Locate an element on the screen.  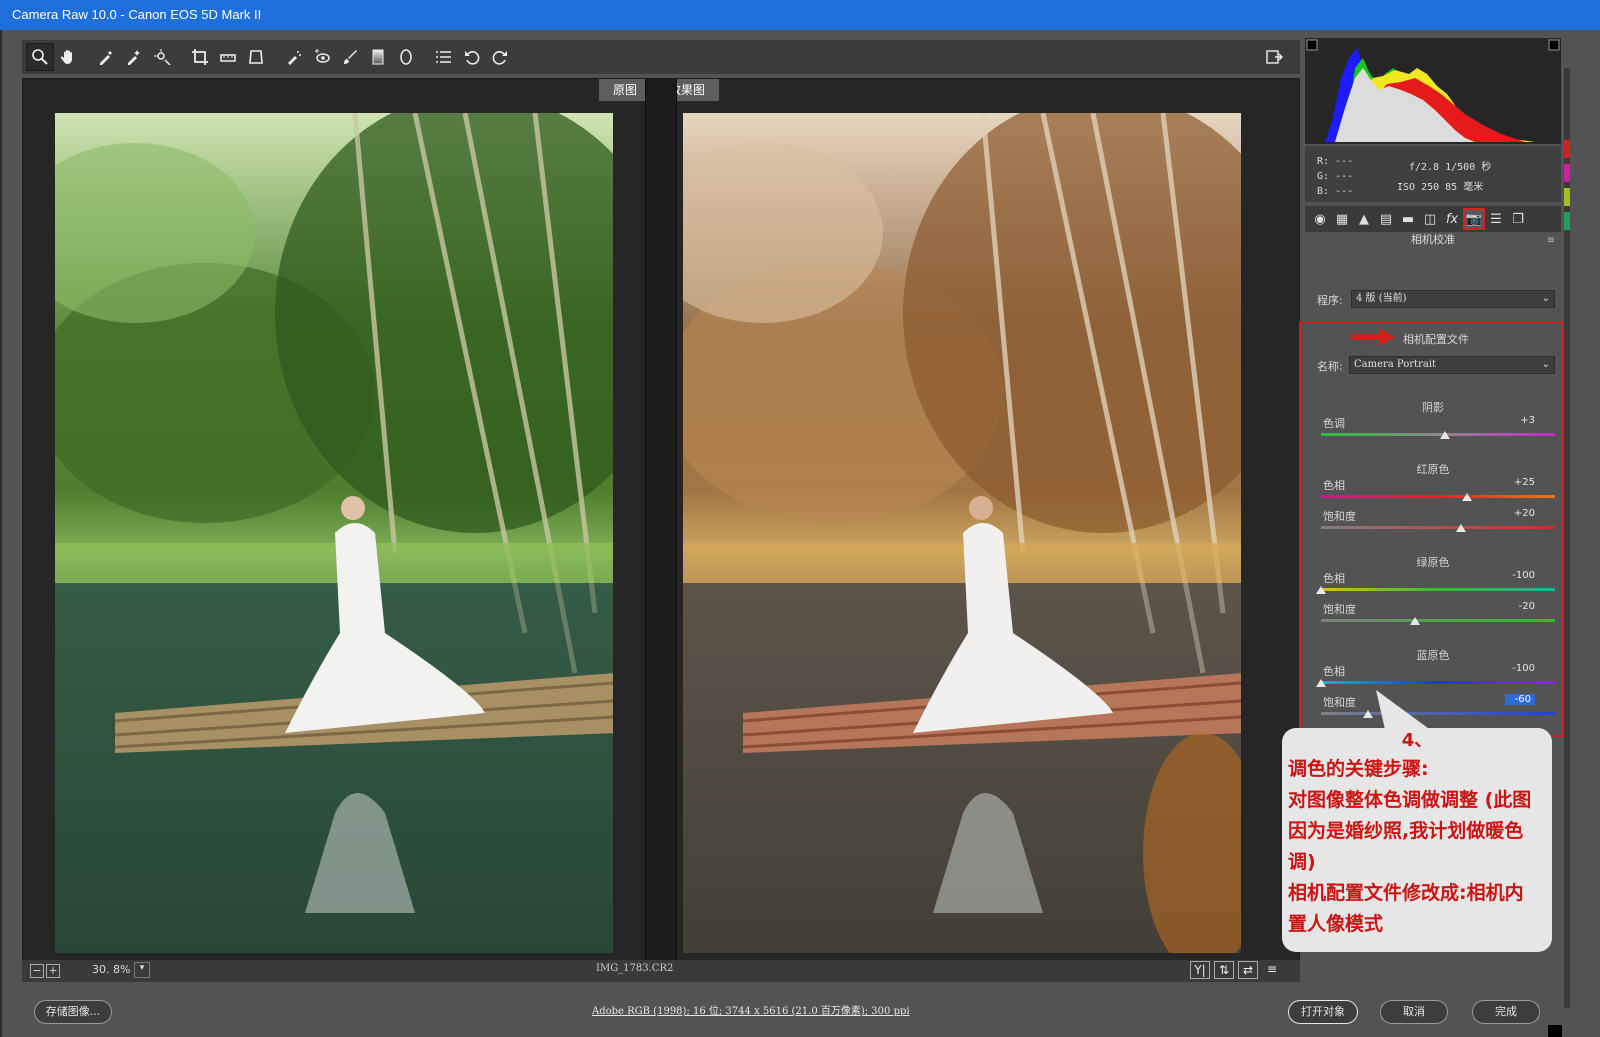
done-button: 完成 is located at coordinates (1506, 1012).